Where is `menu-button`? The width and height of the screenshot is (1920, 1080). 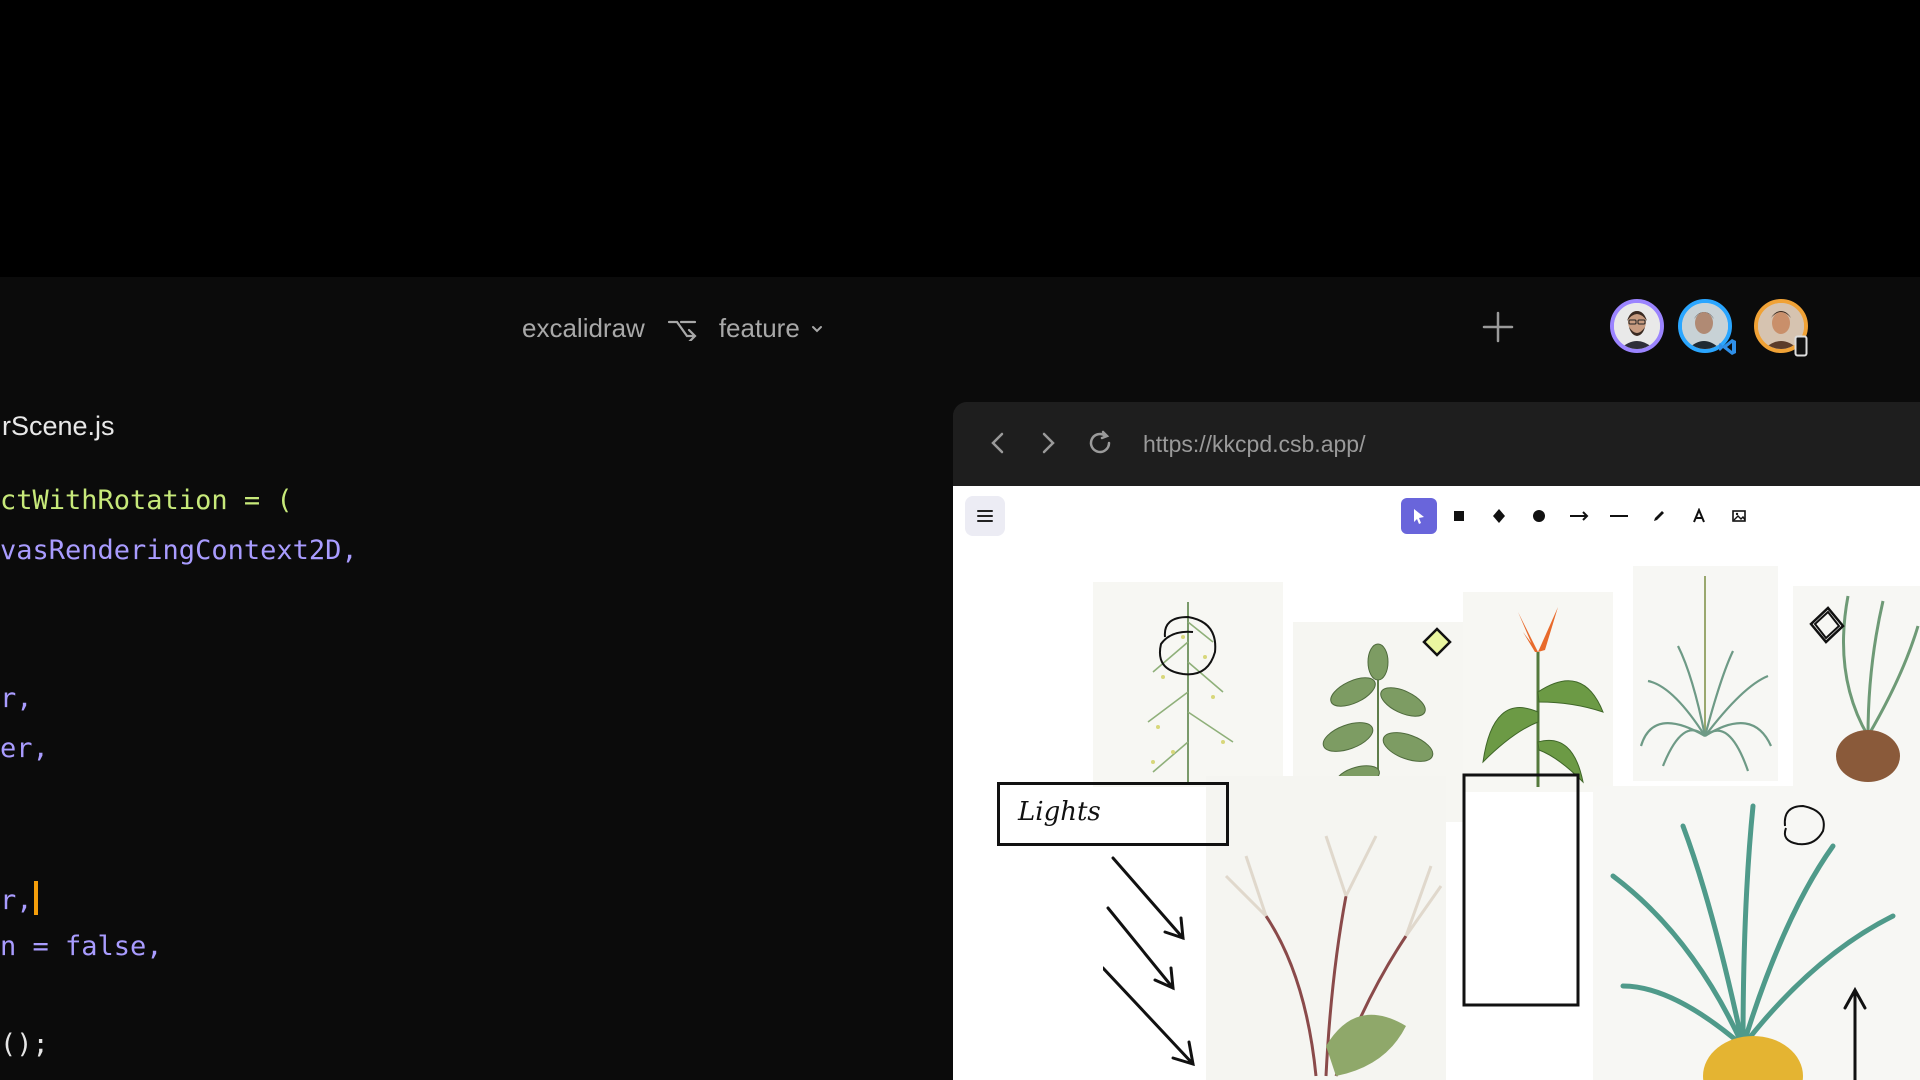
menu-button is located at coordinates (985, 516).